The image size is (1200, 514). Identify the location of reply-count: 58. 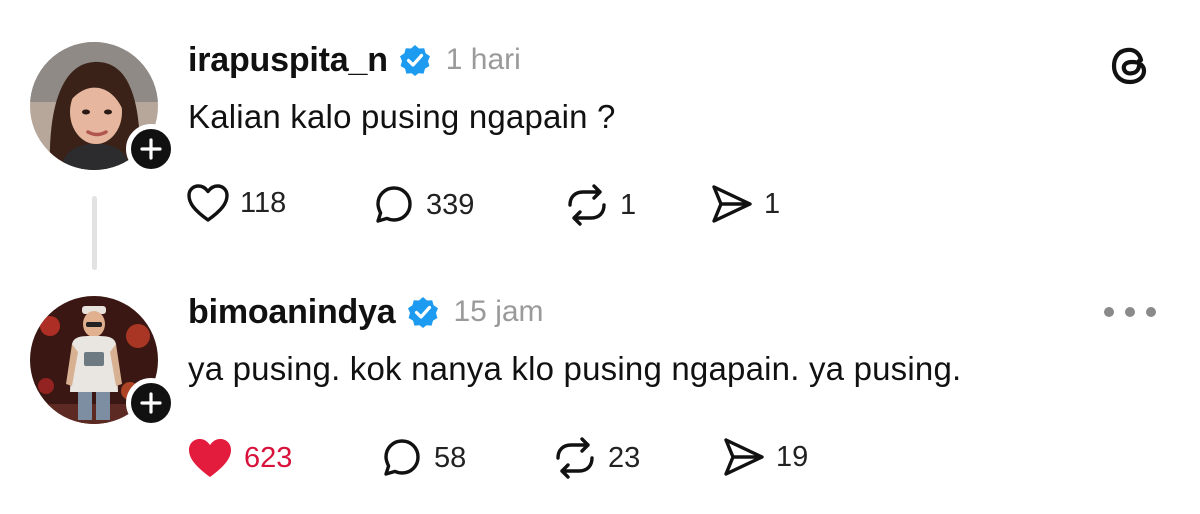
(450, 457).